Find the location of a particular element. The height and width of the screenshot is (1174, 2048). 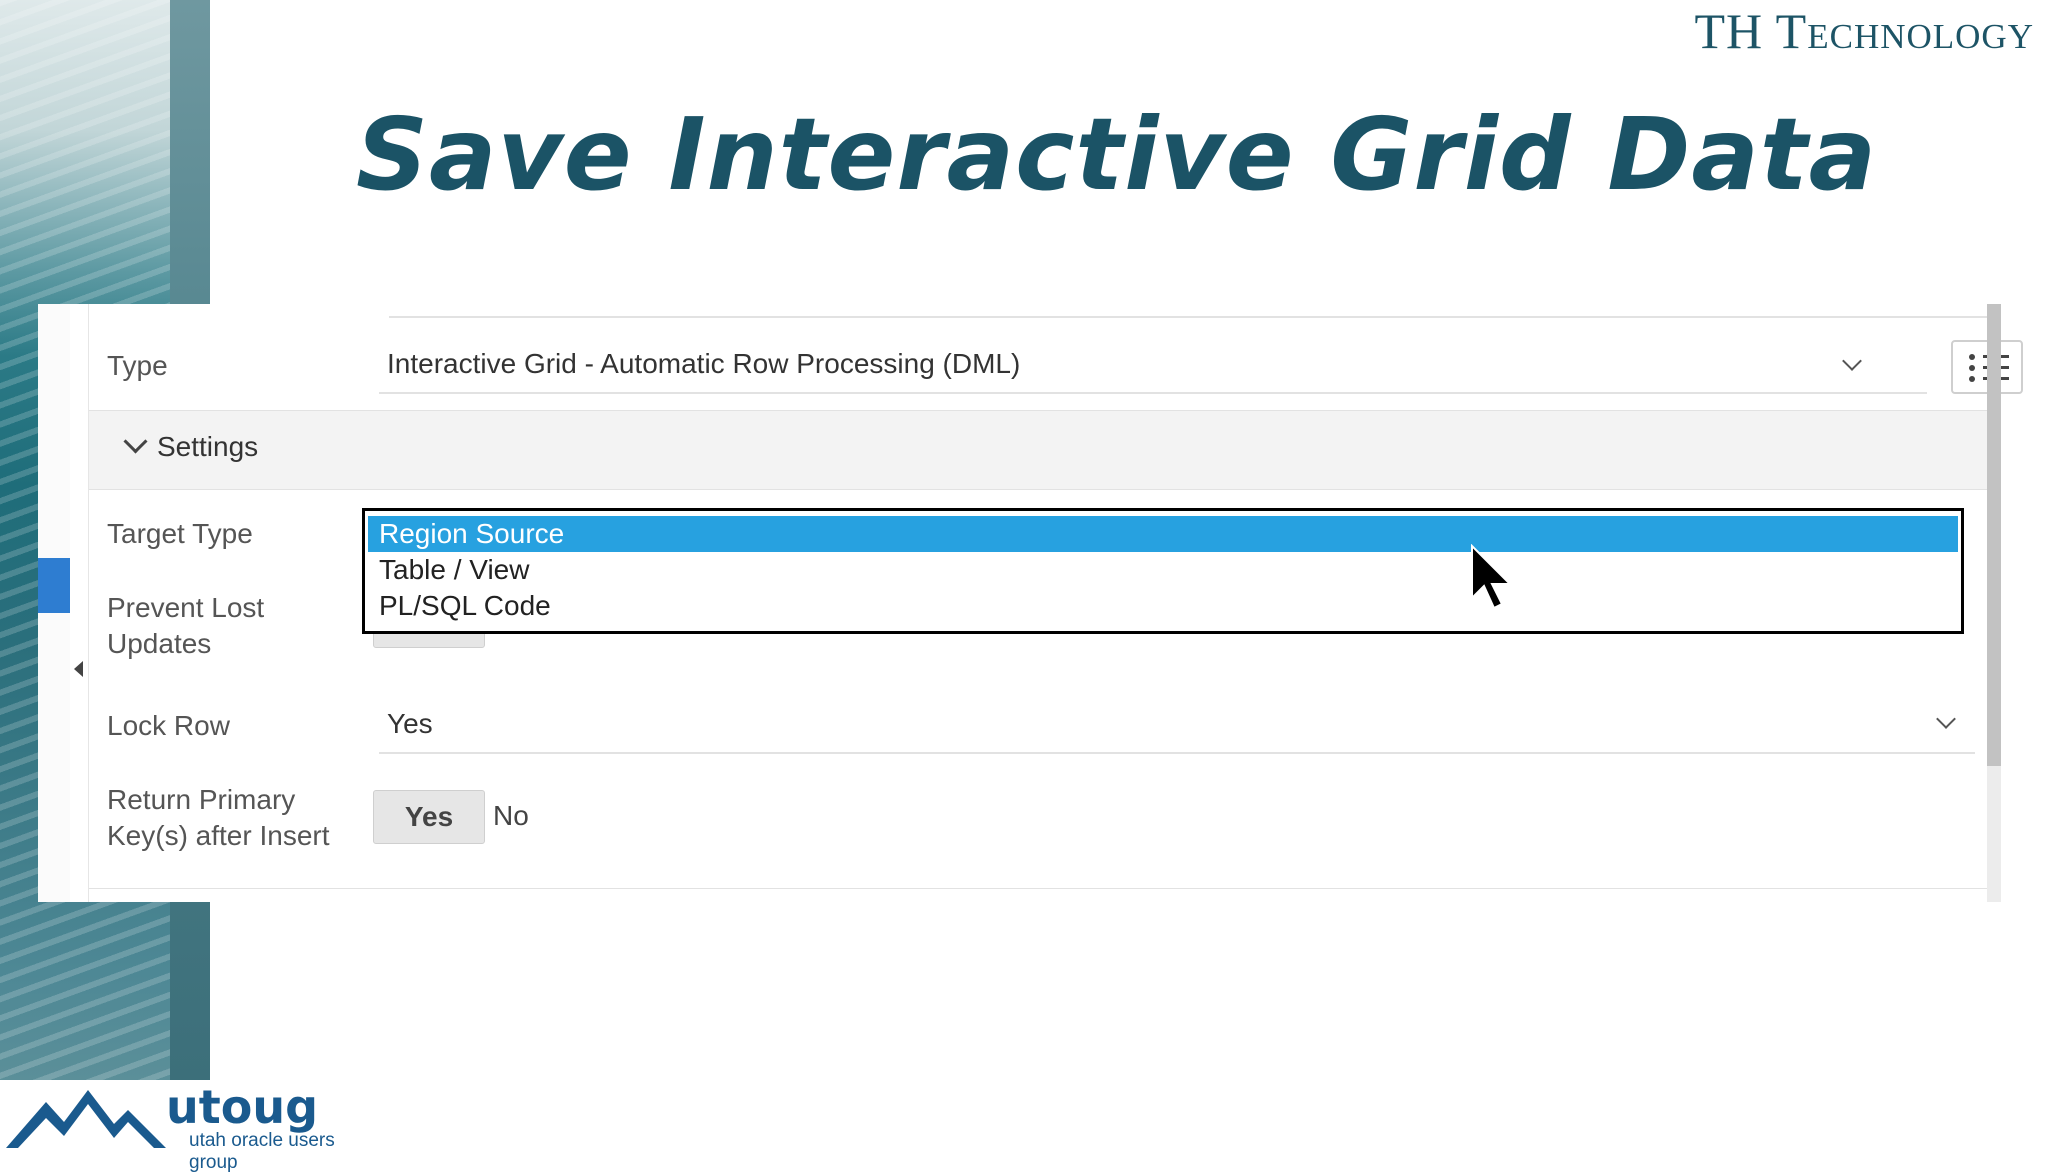

settings-label: Settings is located at coordinates (208, 446).